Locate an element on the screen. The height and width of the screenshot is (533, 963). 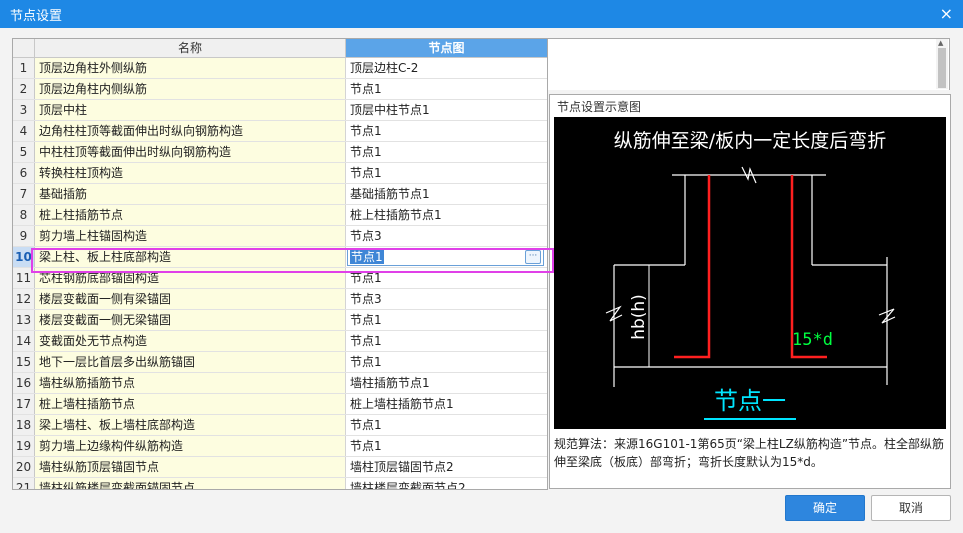
table-row: 11 芯柱钢筋底部锚固构造 节点1 is located at coordinates (280, 278).